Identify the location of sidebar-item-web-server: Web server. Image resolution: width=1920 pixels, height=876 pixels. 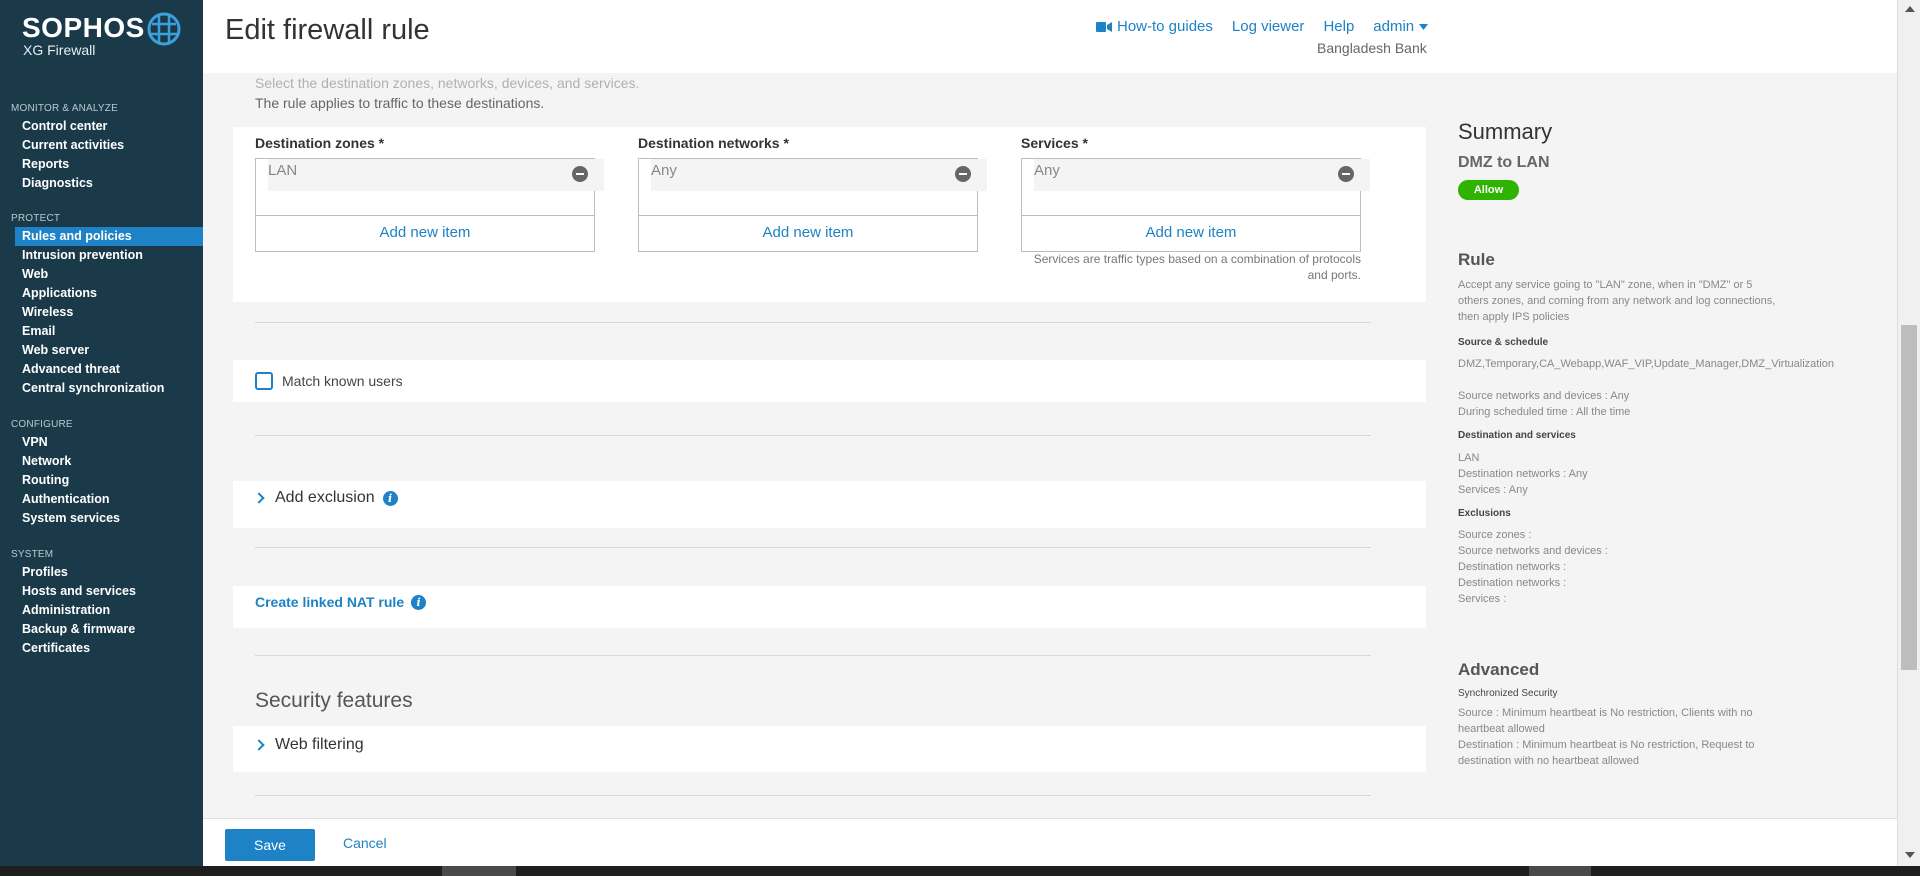
(101, 350).